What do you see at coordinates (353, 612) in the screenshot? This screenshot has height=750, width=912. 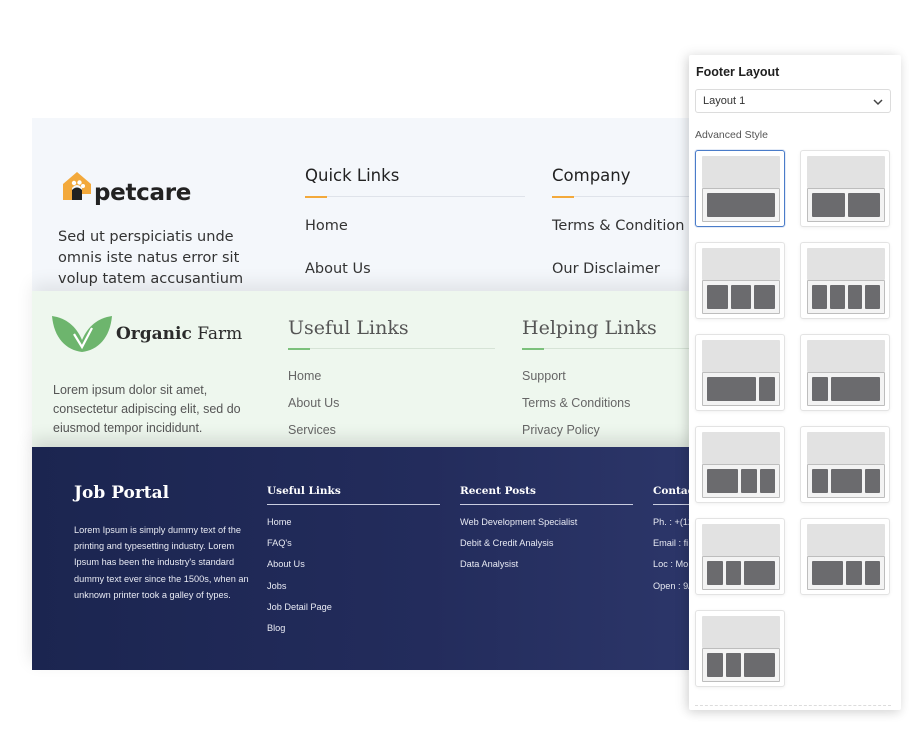 I see `footer-link: Job Detail Page` at bounding box center [353, 612].